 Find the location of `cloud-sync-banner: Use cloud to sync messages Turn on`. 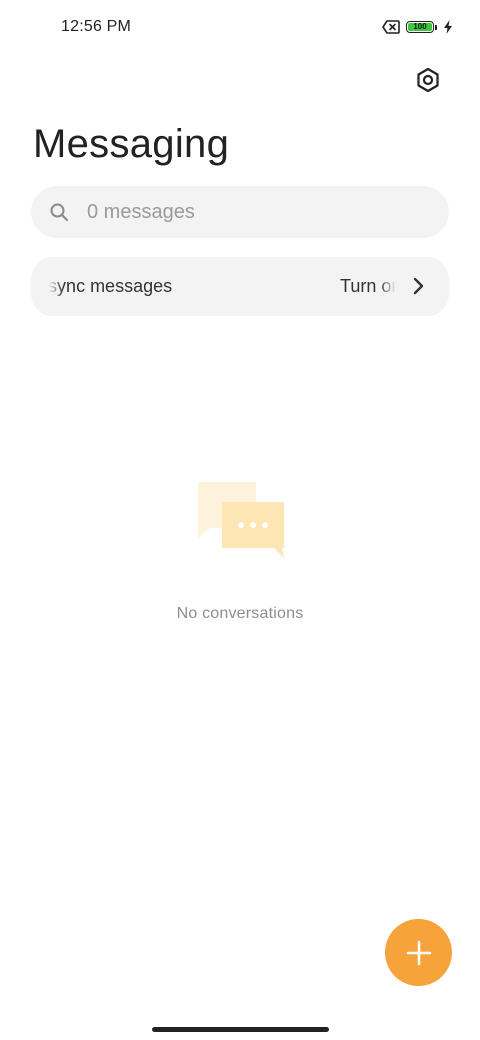

cloud-sync-banner: Use cloud to sync messages Turn on is located at coordinates (240, 286).